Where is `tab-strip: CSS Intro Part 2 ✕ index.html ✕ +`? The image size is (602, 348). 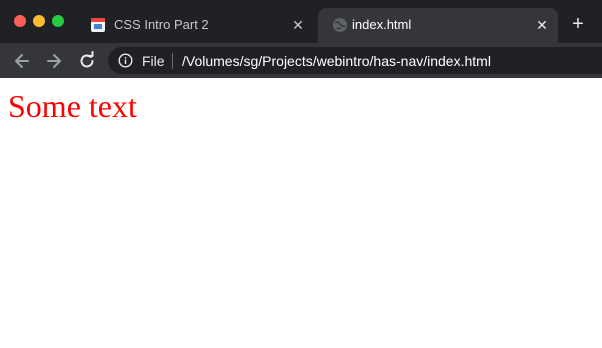
tab-strip: CSS Intro Part 2 ✕ index.html ✕ + is located at coordinates (301, 21).